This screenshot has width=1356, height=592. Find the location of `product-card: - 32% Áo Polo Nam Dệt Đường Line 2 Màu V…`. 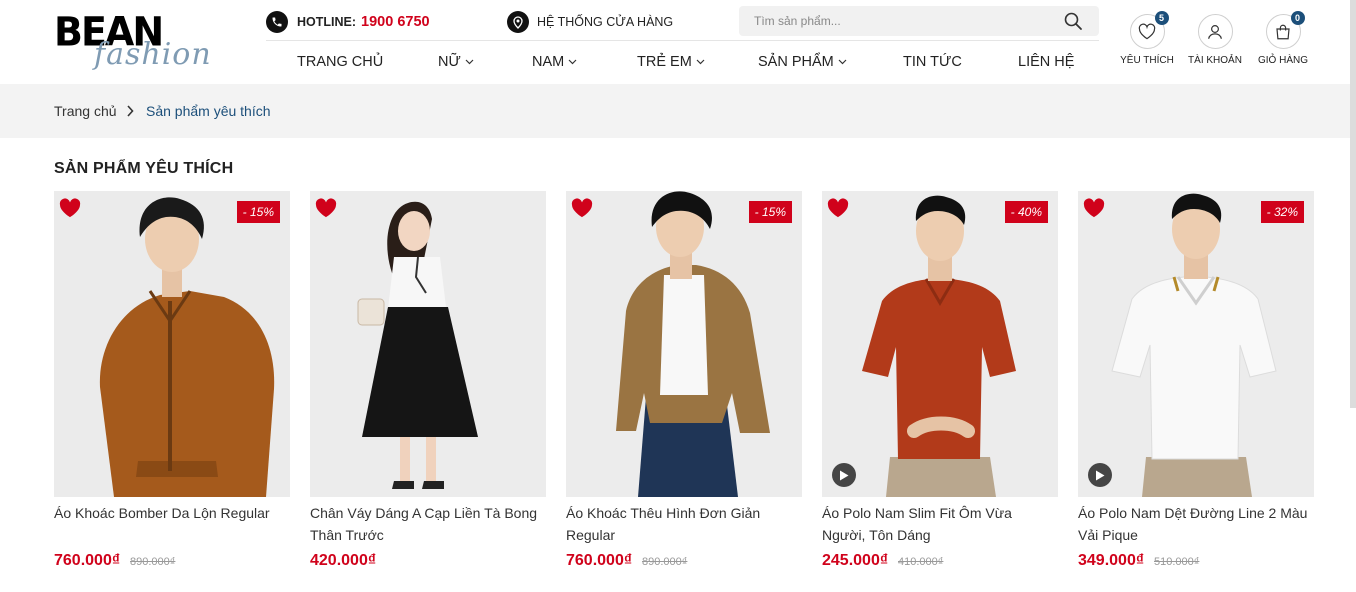

product-card: - 32% Áo Polo Nam Dệt Đường Line 2 Màu V… is located at coordinates (1196, 386).